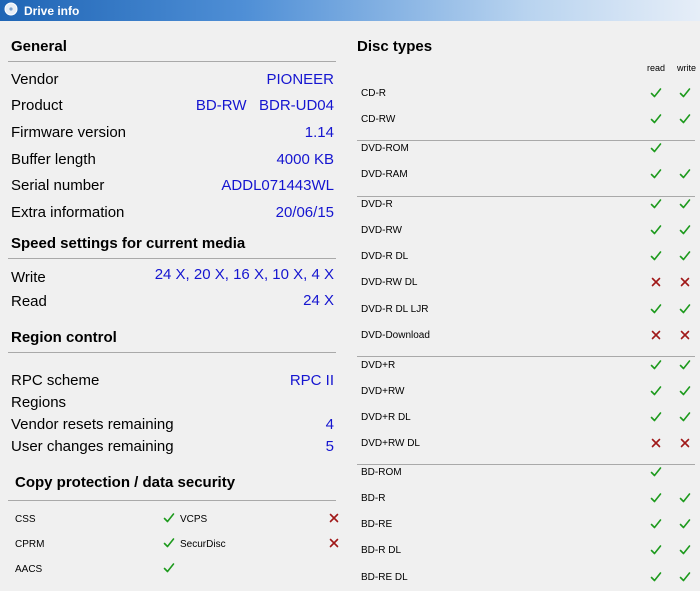  I want to click on speed-heading: Speed settings for current media, so click(128, 243).